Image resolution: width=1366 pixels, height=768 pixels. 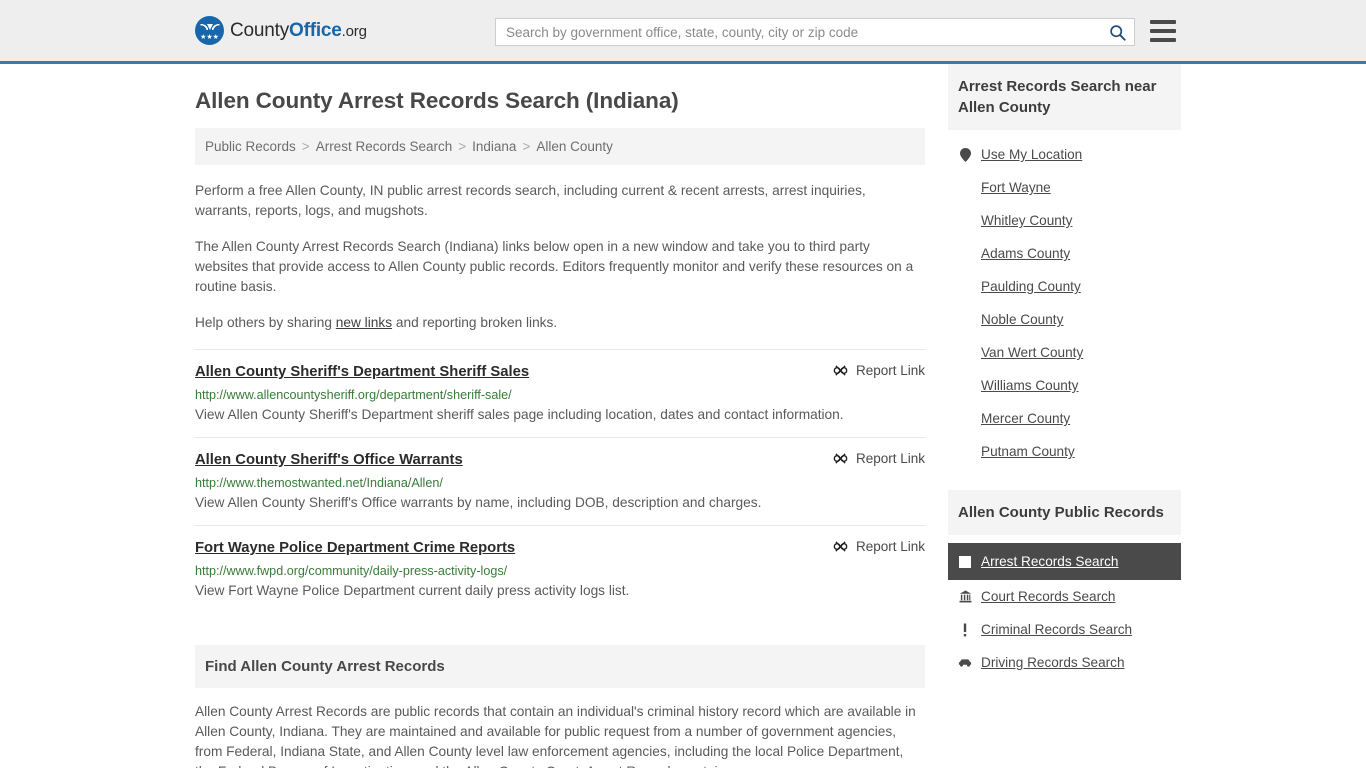 I want to click on breadcrumb-item-2: Indiana, so click(x=494, y=146).